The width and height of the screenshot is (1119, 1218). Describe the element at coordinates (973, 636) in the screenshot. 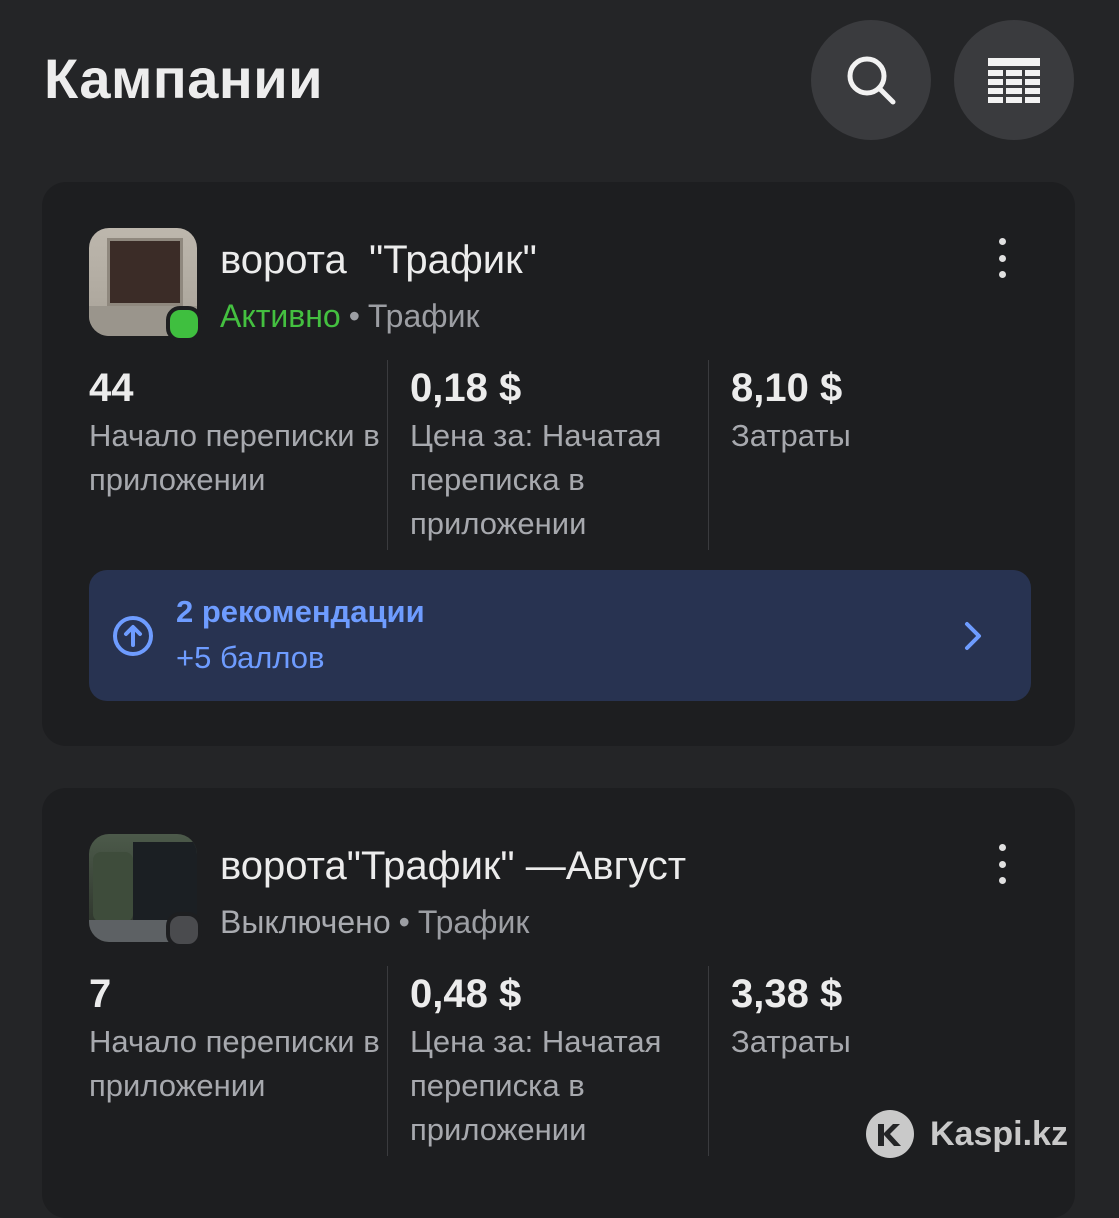

I see `chevron-right-icon` at that location.